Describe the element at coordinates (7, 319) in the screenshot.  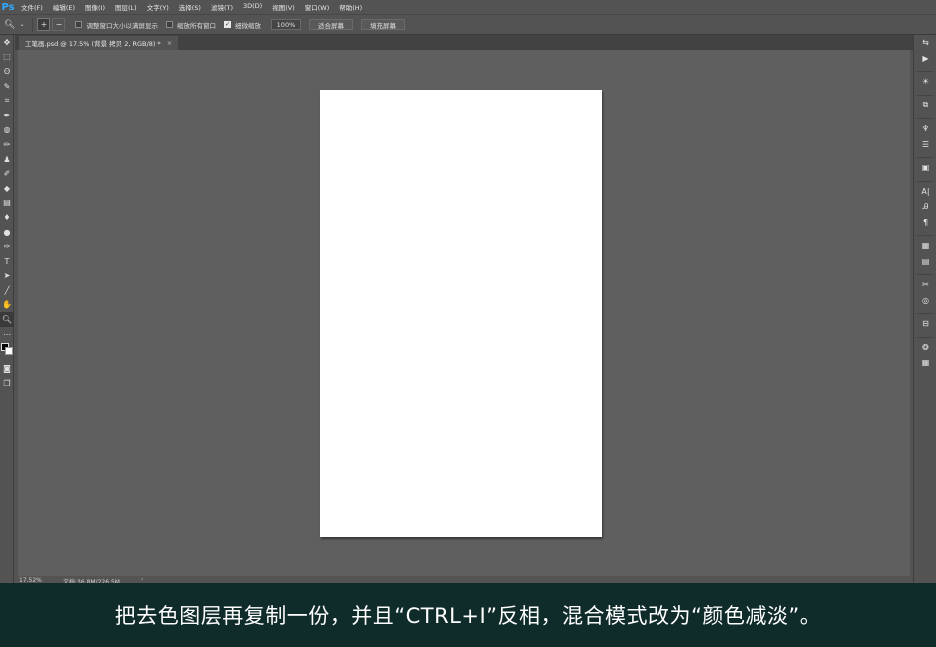
I see `zoom-tool-icon: 🔍︎` at that location.